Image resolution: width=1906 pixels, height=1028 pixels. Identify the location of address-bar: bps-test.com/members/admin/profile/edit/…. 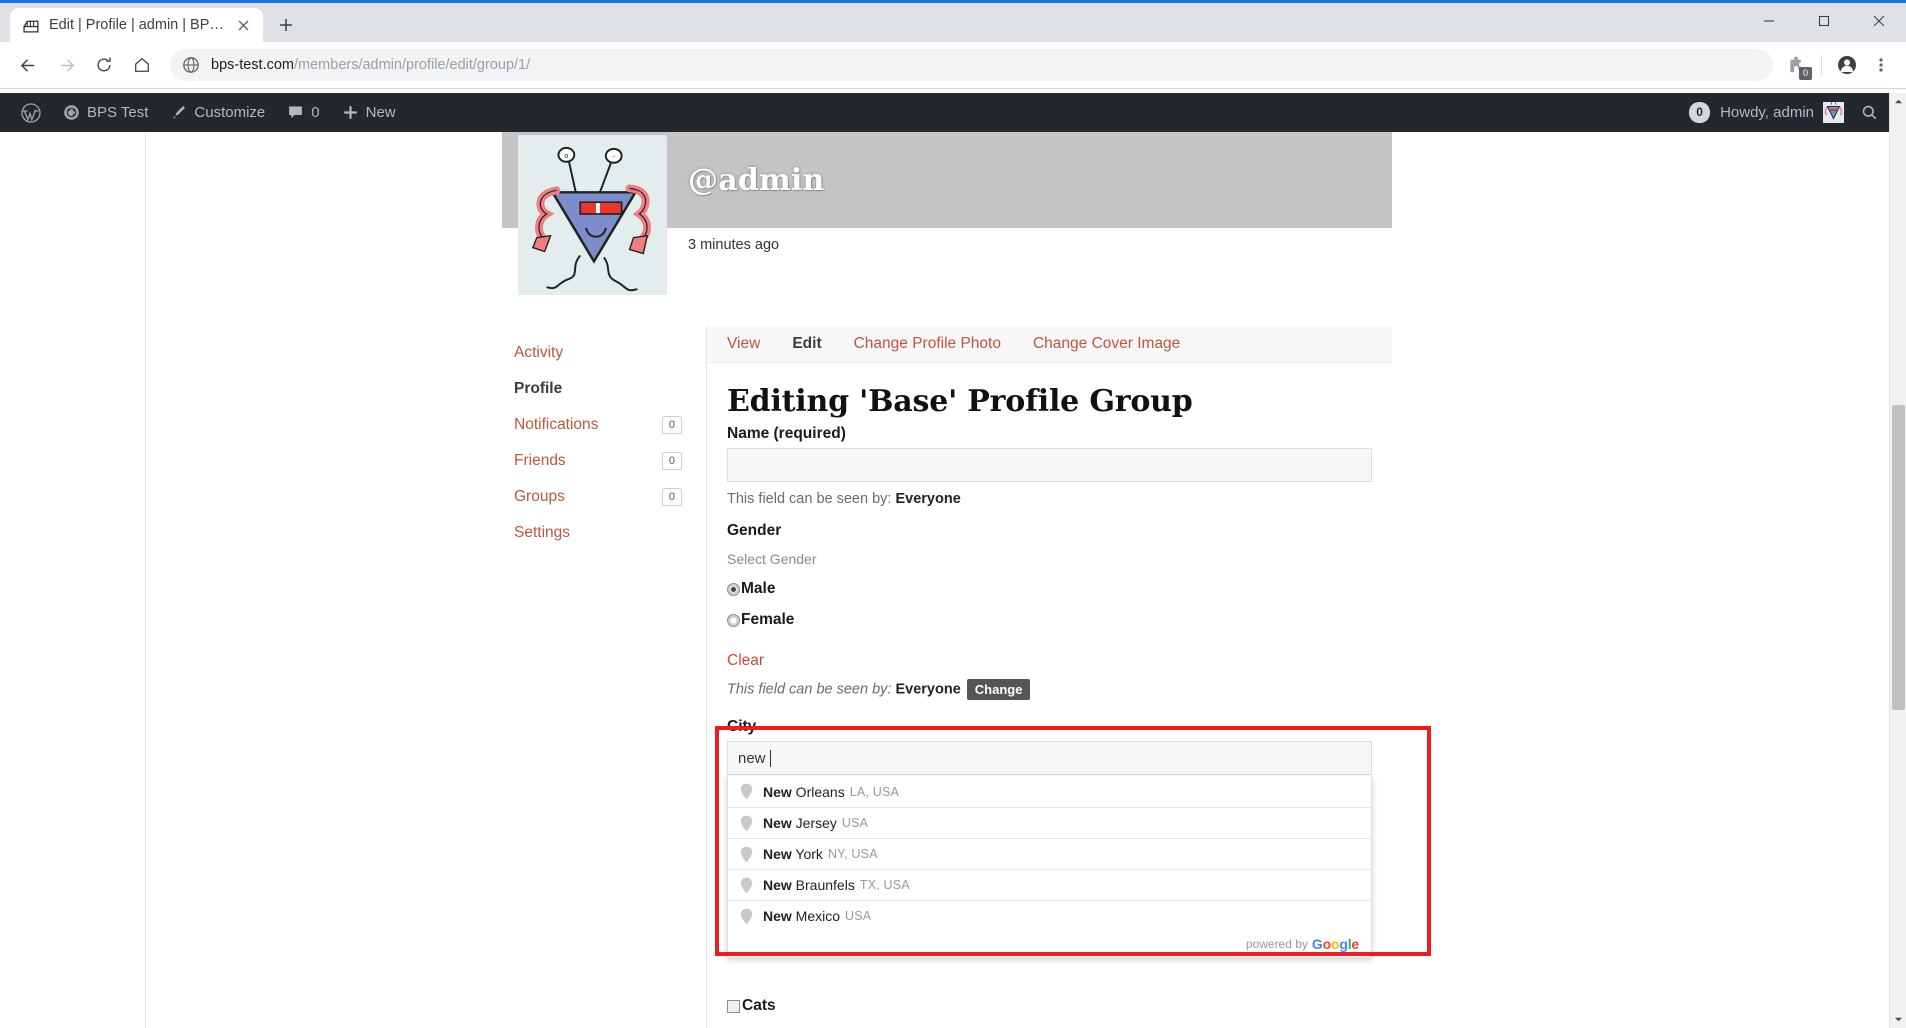
(971, 65).